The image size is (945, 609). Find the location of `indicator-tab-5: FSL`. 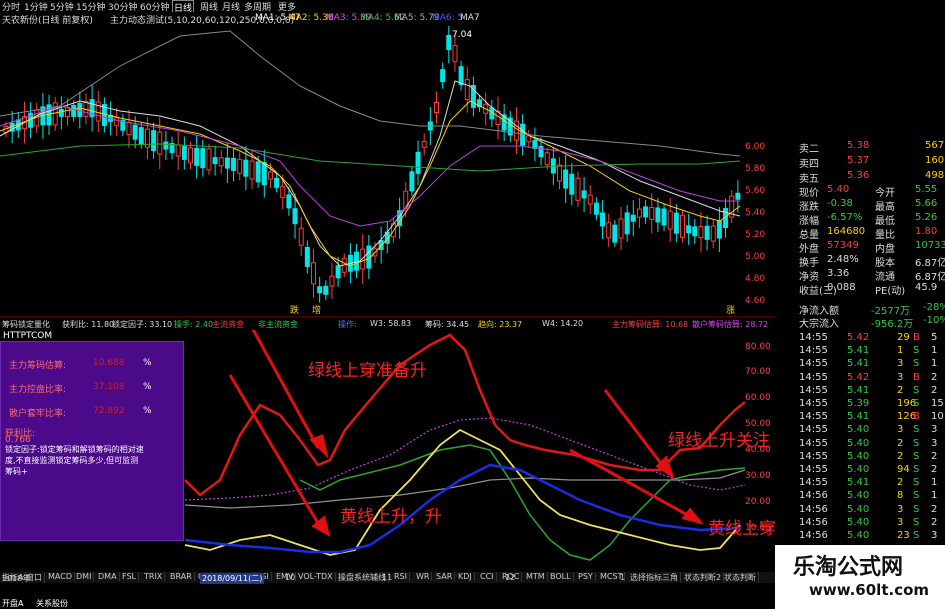

indicator-tab-5: FSL is located at coordinates (129, 576).